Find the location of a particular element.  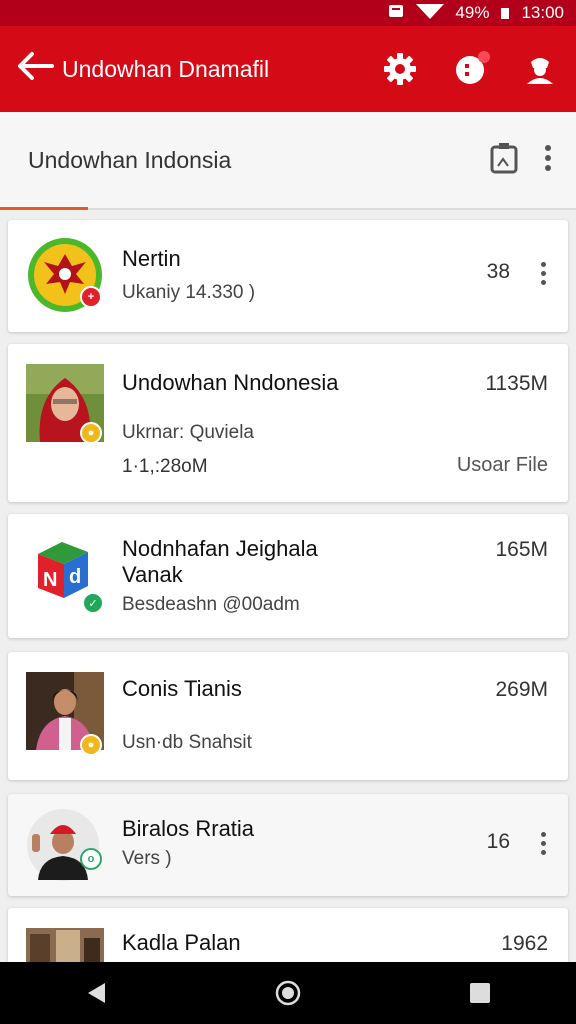

svg-text: N is located at coordinates (50, 580).